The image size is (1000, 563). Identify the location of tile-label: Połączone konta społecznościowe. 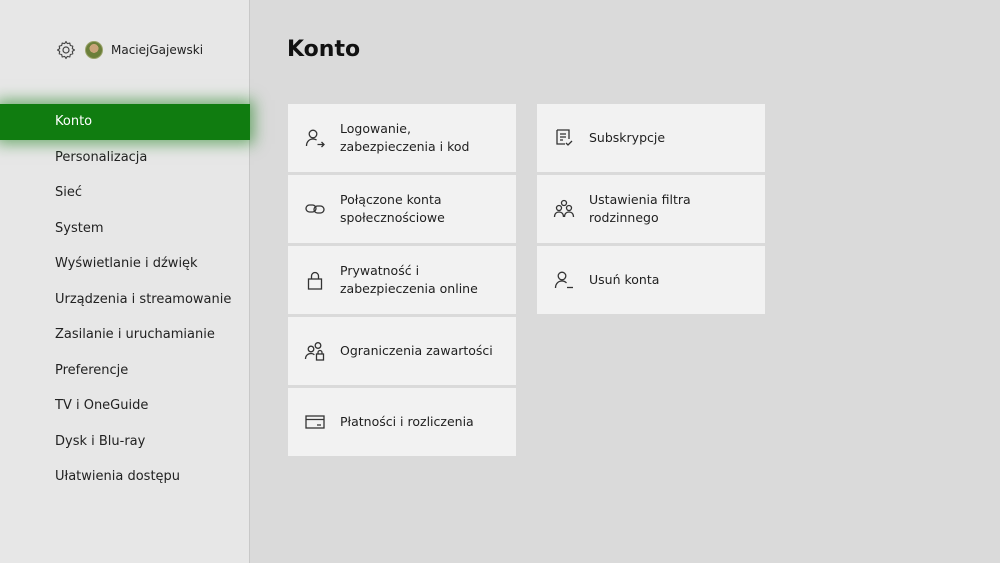
(392, 208).